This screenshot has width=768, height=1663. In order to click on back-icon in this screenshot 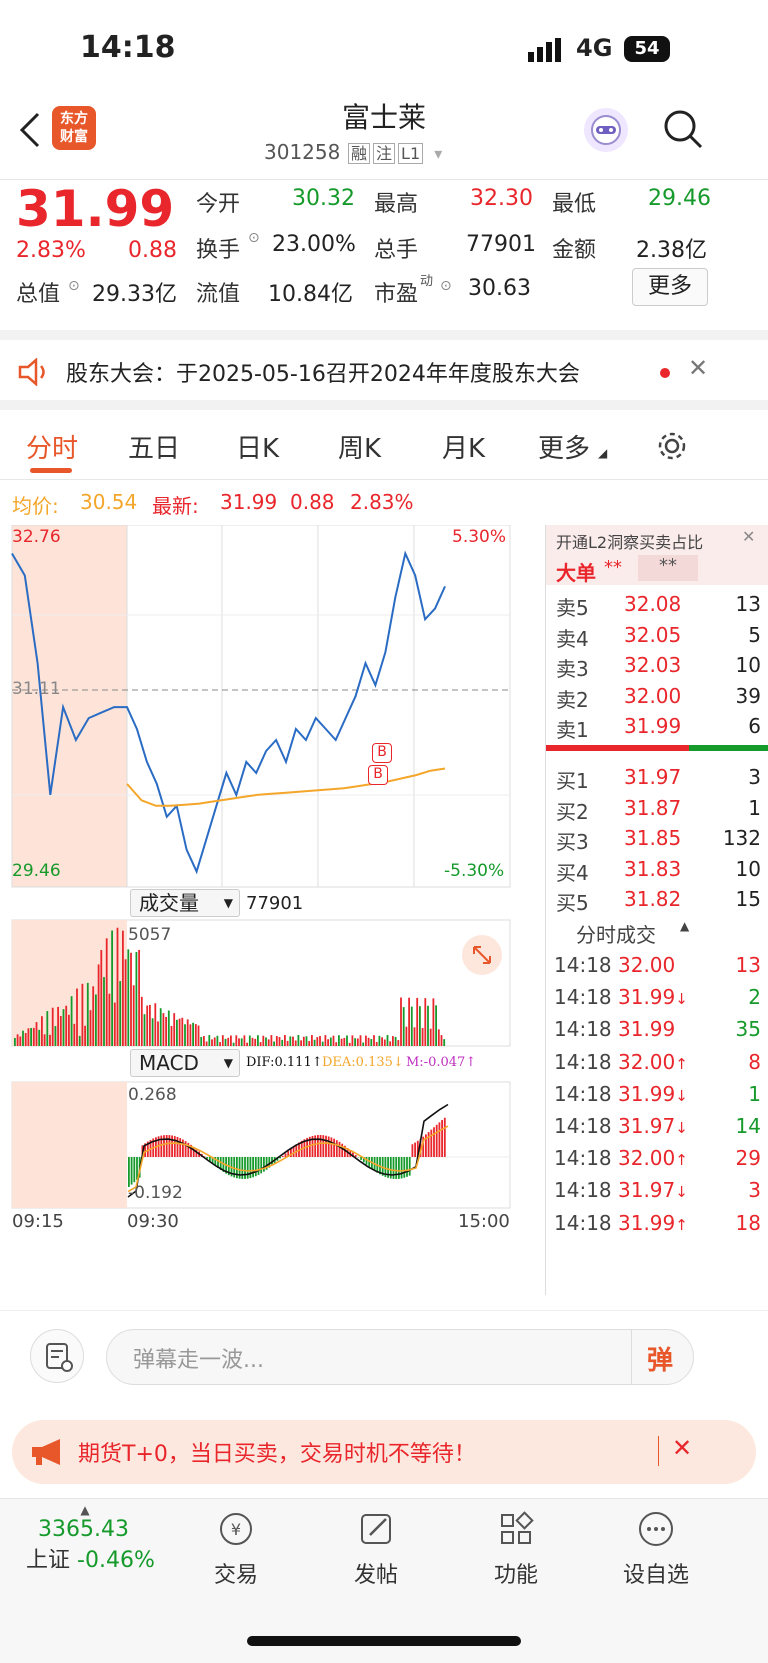, I will do `click(30, 130)`.